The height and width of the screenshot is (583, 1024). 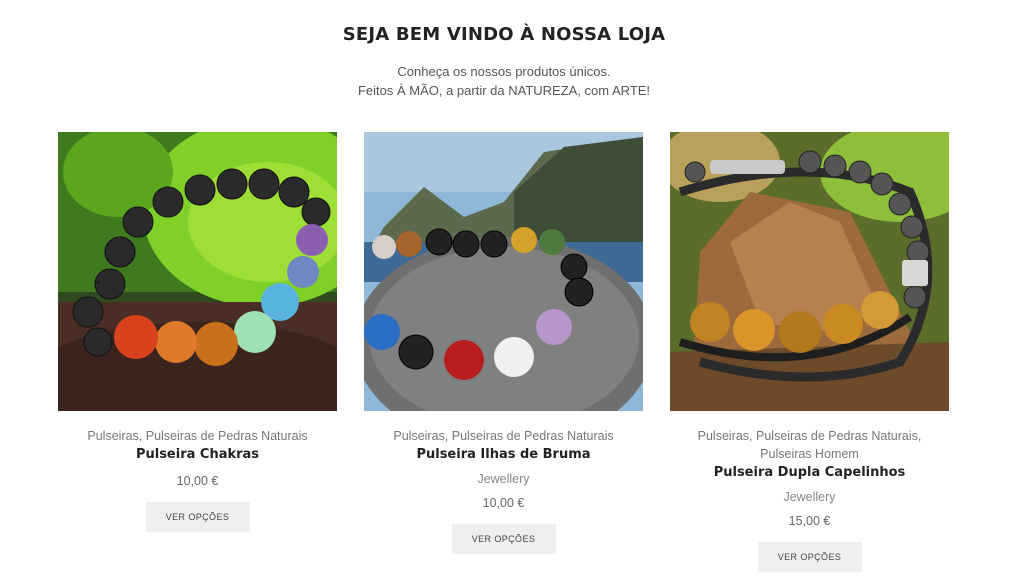 What do you see at coordinates (503, 271) in the screenshot?
I see `product-image-ilhas-de-bruma` at bounding box center [503, 271].